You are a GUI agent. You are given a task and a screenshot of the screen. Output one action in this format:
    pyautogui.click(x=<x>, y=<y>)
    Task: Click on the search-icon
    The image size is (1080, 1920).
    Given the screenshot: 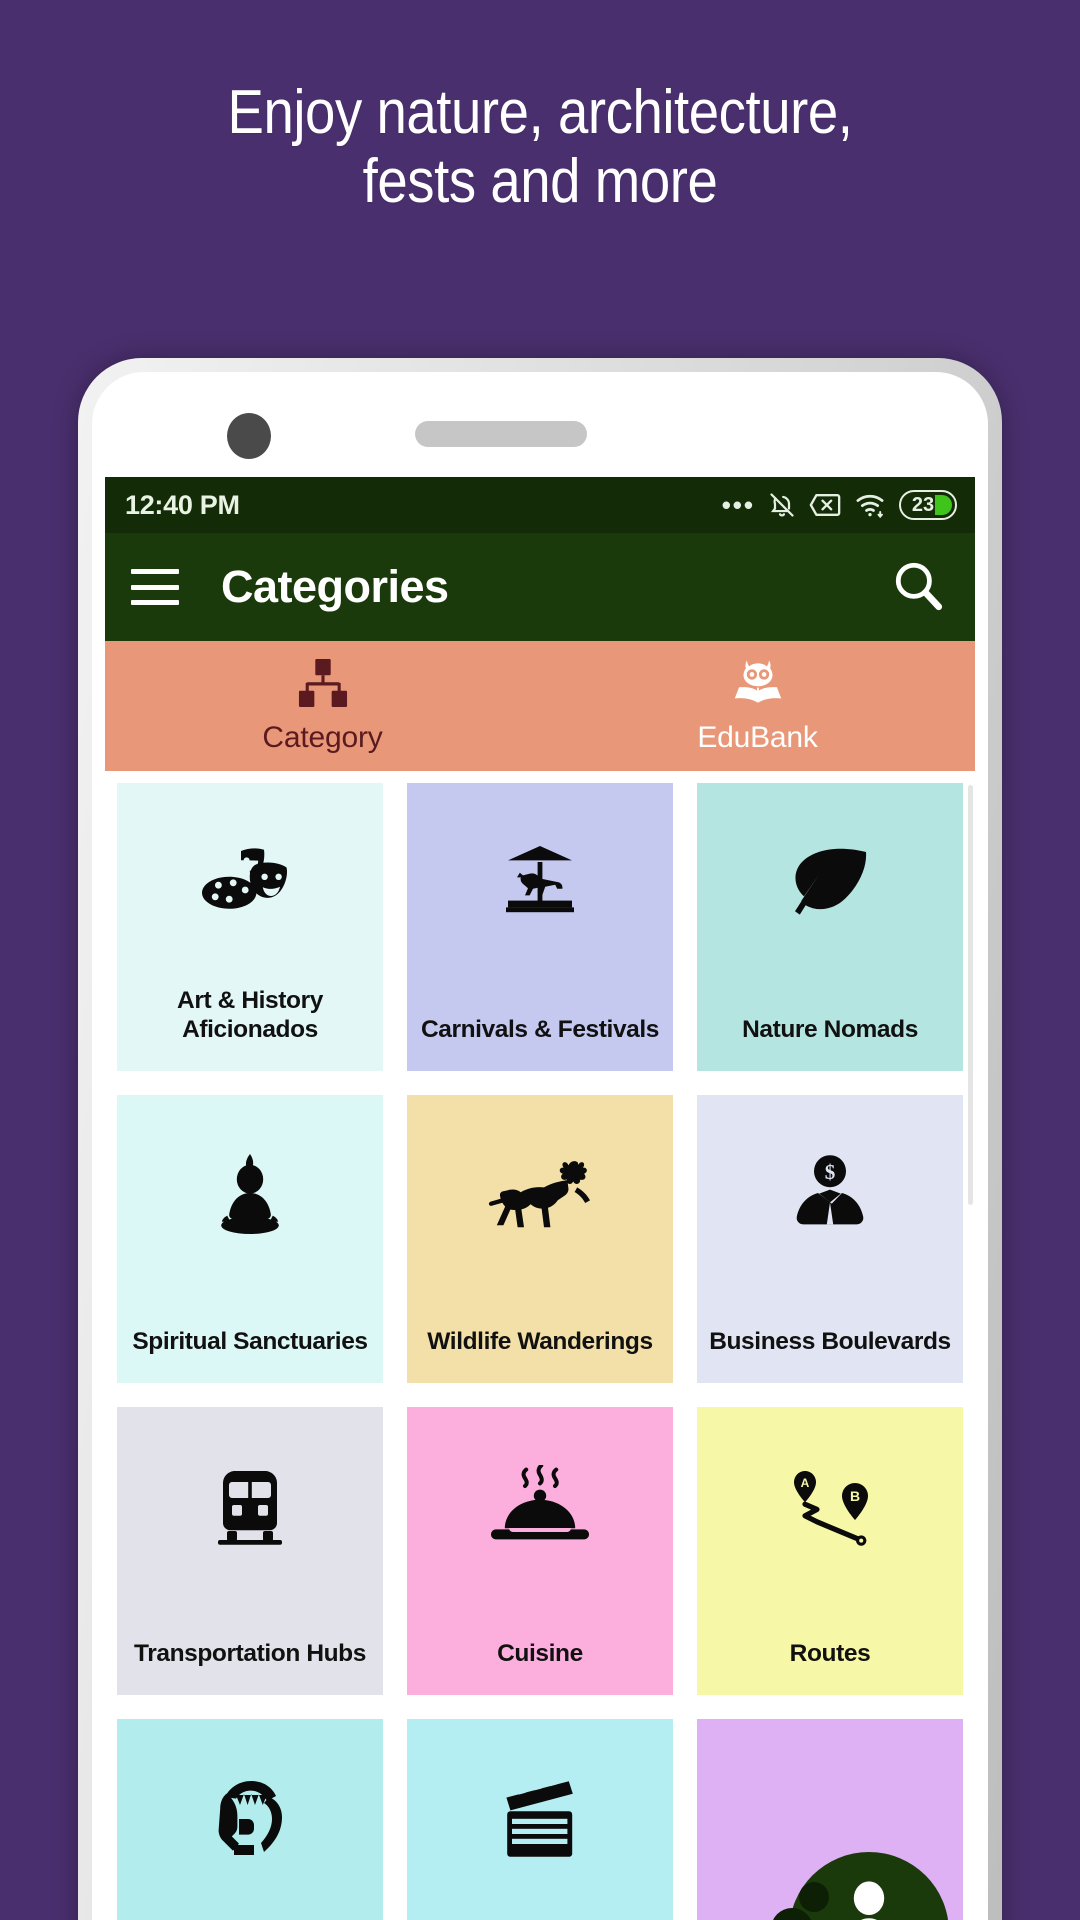 What is the action you would take?
    pyautogui.click(x=918, y=587)
    